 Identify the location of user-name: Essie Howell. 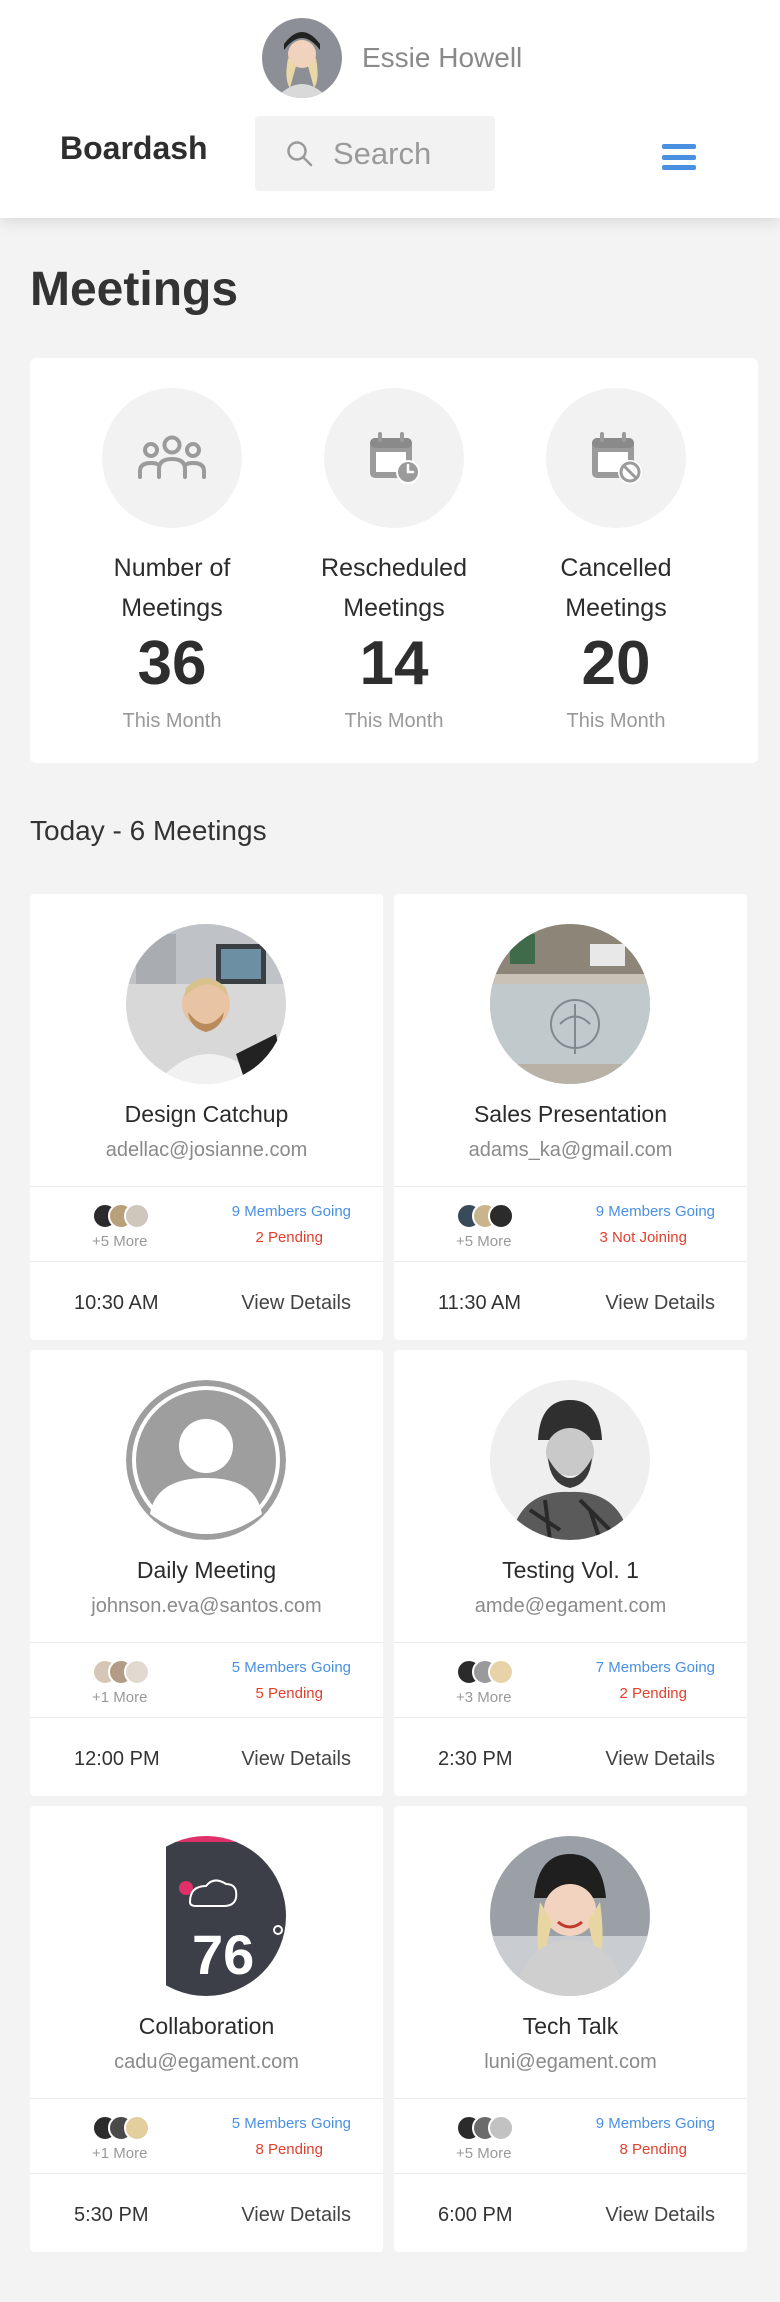
(442, 57).